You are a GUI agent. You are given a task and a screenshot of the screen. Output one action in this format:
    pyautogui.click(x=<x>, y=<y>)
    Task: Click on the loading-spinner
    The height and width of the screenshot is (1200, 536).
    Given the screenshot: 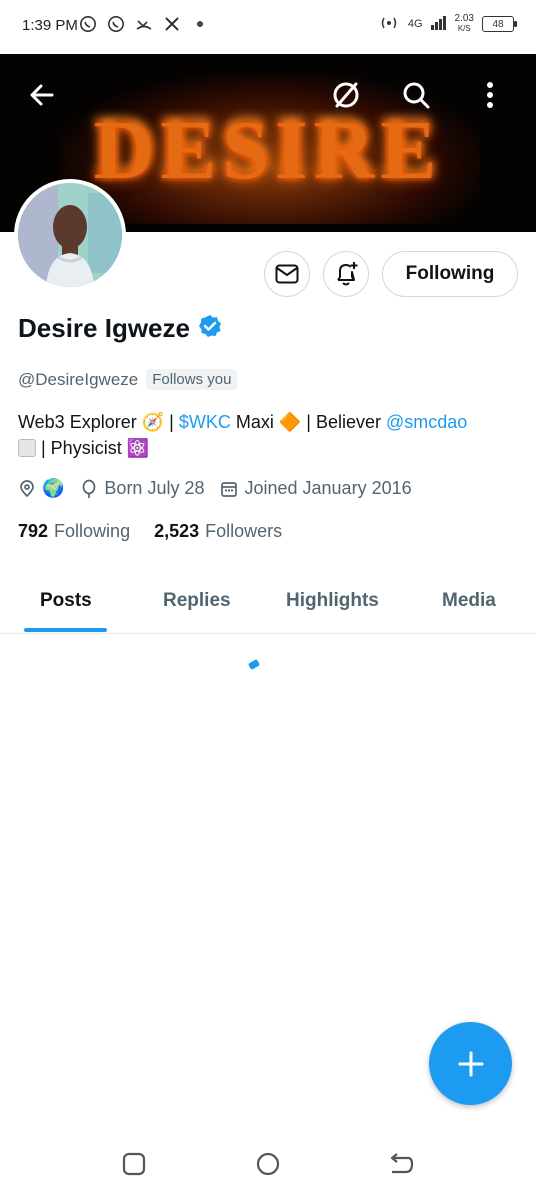 What is the action you would take?
    pyautogui.click(x=254, y=664)
    